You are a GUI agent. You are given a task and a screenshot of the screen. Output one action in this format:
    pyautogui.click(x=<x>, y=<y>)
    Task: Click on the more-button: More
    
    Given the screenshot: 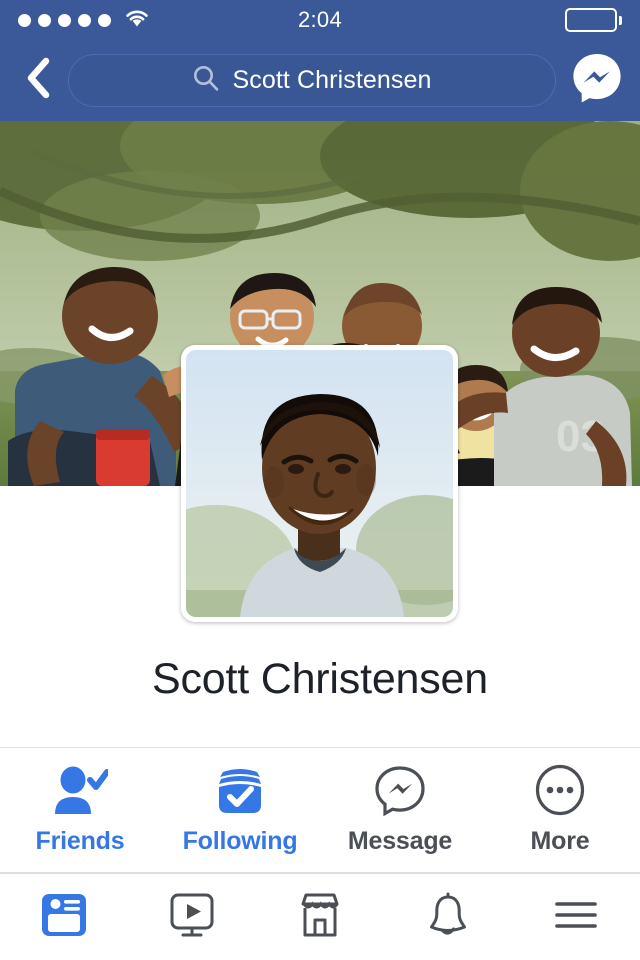 What is the action you would take?
    pyautogui.click(x=560, y=810)
    